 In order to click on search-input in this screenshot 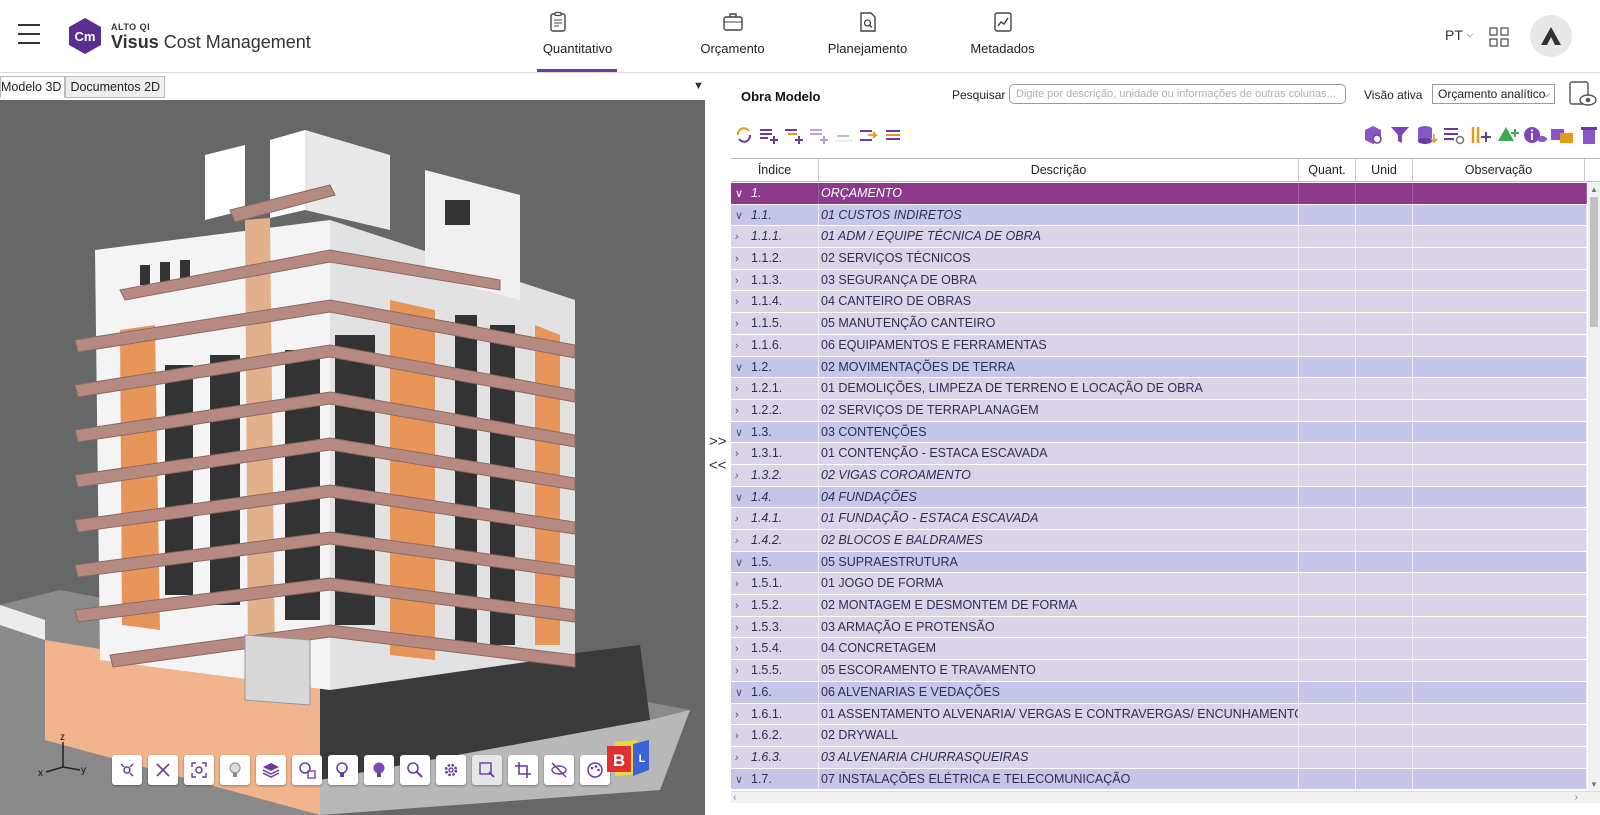, I will do `click(1177, 94)`.